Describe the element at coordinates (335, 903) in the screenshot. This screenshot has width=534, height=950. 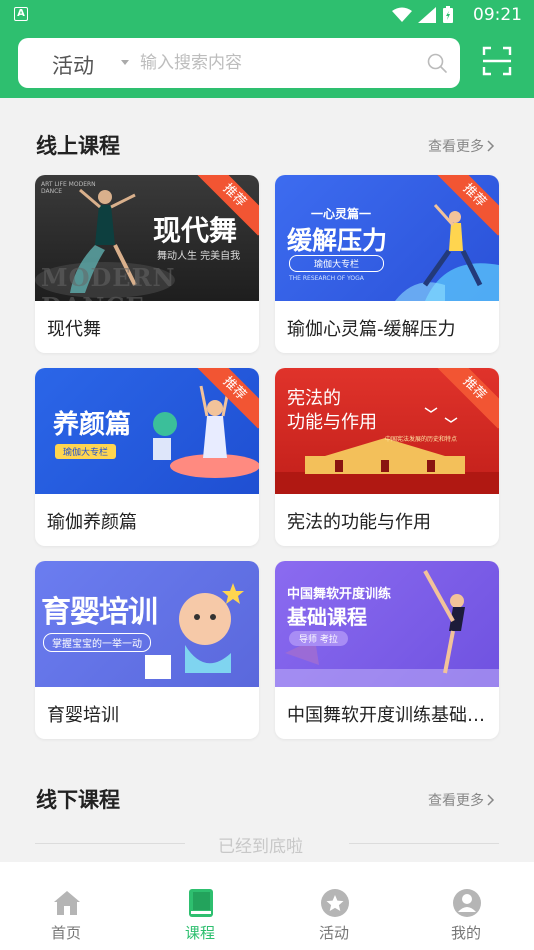
I see `star-icon` at that location.